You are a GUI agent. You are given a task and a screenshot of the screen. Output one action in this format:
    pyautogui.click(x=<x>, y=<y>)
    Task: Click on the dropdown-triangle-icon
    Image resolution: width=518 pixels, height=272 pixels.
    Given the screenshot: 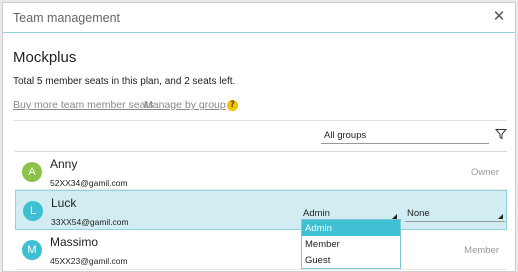 What is the action you would take?
    pyautogui.click(x=500, y=216)
    